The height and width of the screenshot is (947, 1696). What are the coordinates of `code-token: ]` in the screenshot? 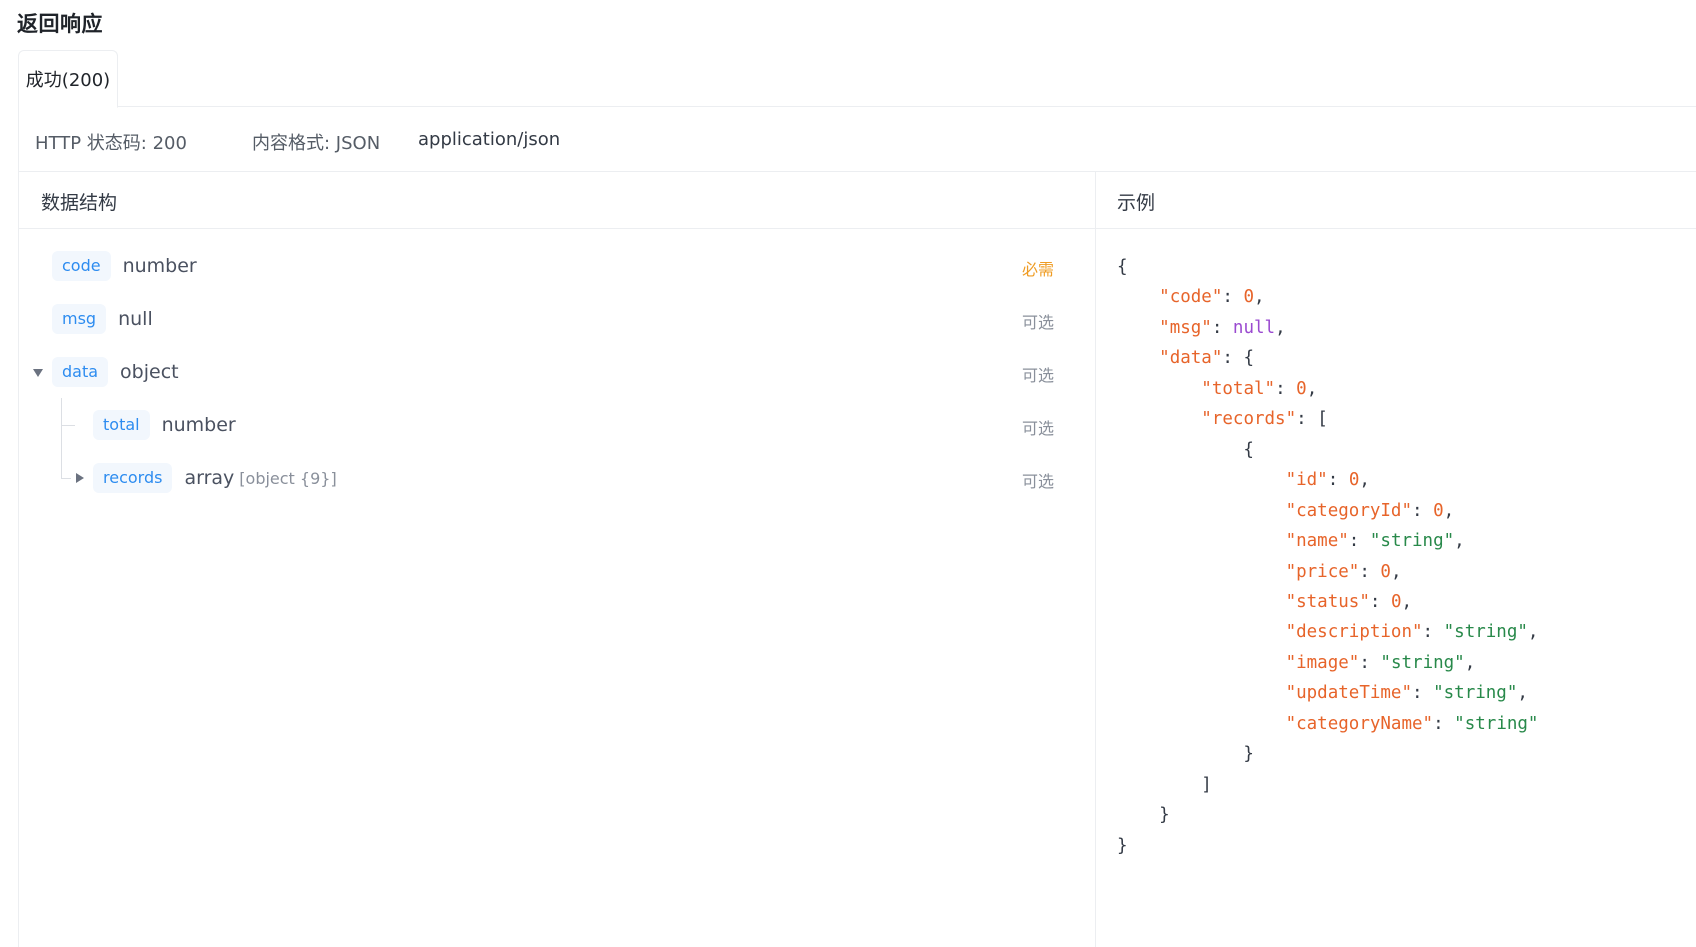 It's located at (1164, 784).